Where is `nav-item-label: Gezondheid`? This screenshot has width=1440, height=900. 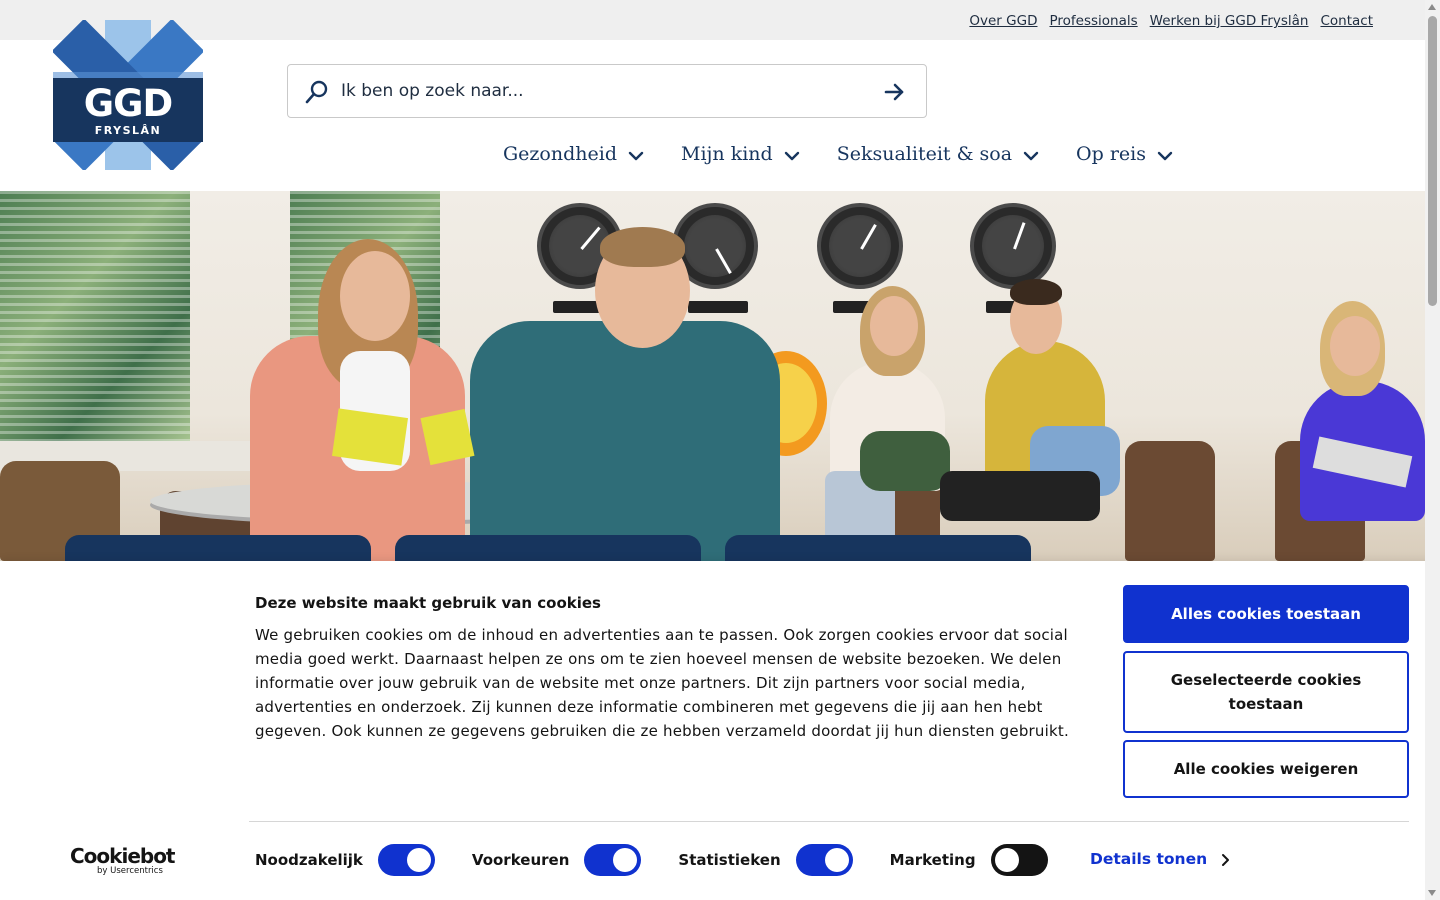
nav-item-label: Gezondheid is located at coordinates (560, 154).